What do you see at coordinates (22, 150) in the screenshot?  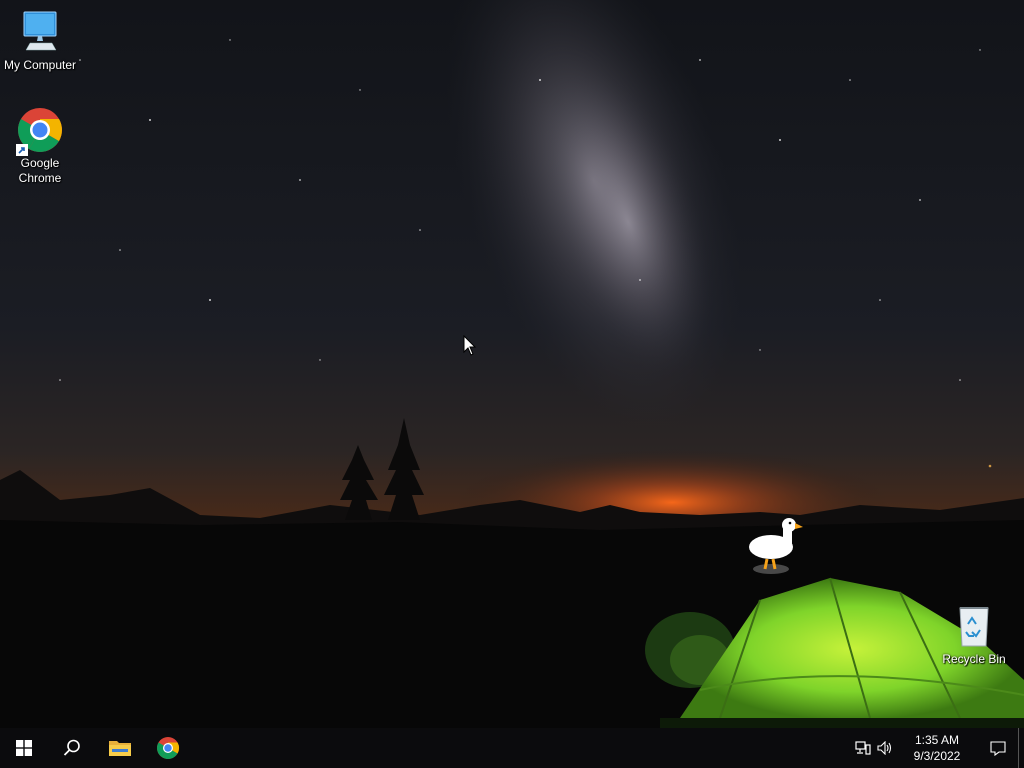 I see `shortcut-arrow-icon` at bounding box center [22, 150].